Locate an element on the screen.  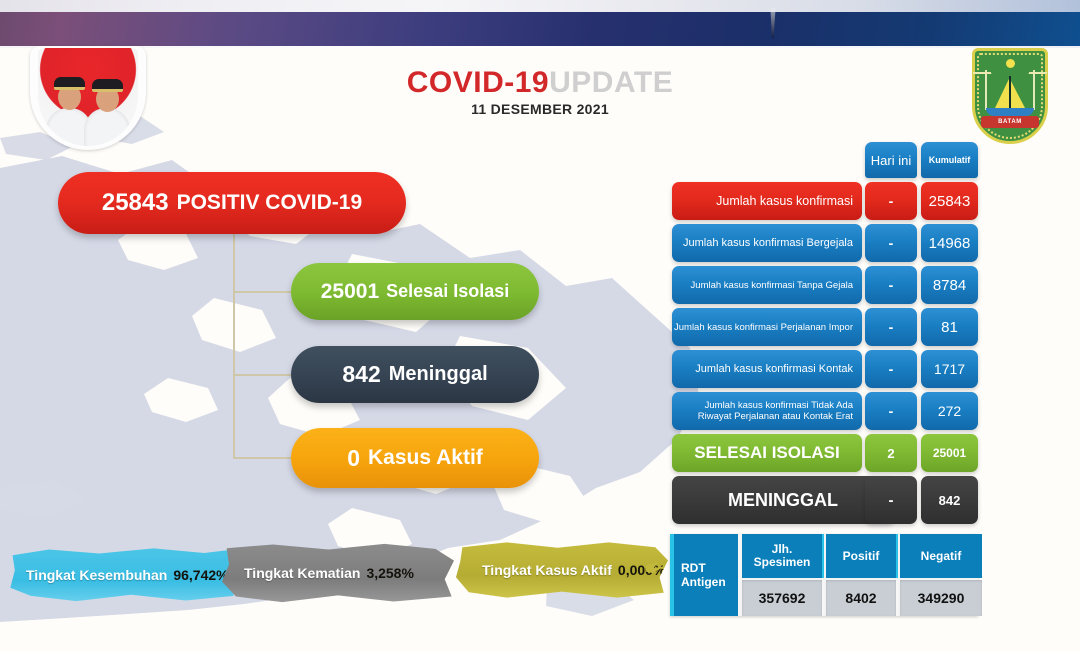
connector-branch-active is located at coordinates (262, 458).